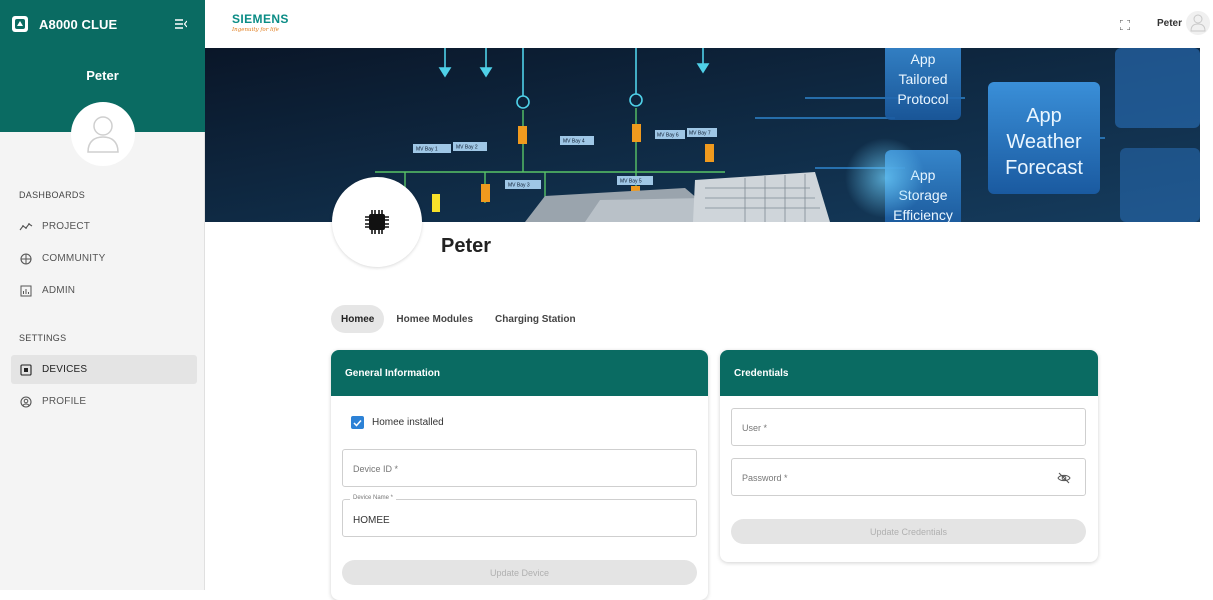  I want to click on sidebar-item-admin: ADMIN, so click(104, 290).